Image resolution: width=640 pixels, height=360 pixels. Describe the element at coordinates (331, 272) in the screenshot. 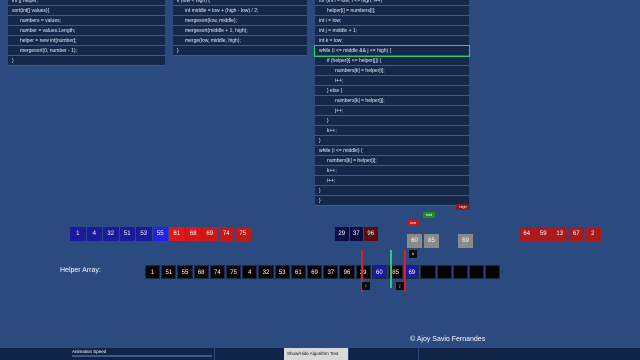

I see `helper-cell: 37` at that location.